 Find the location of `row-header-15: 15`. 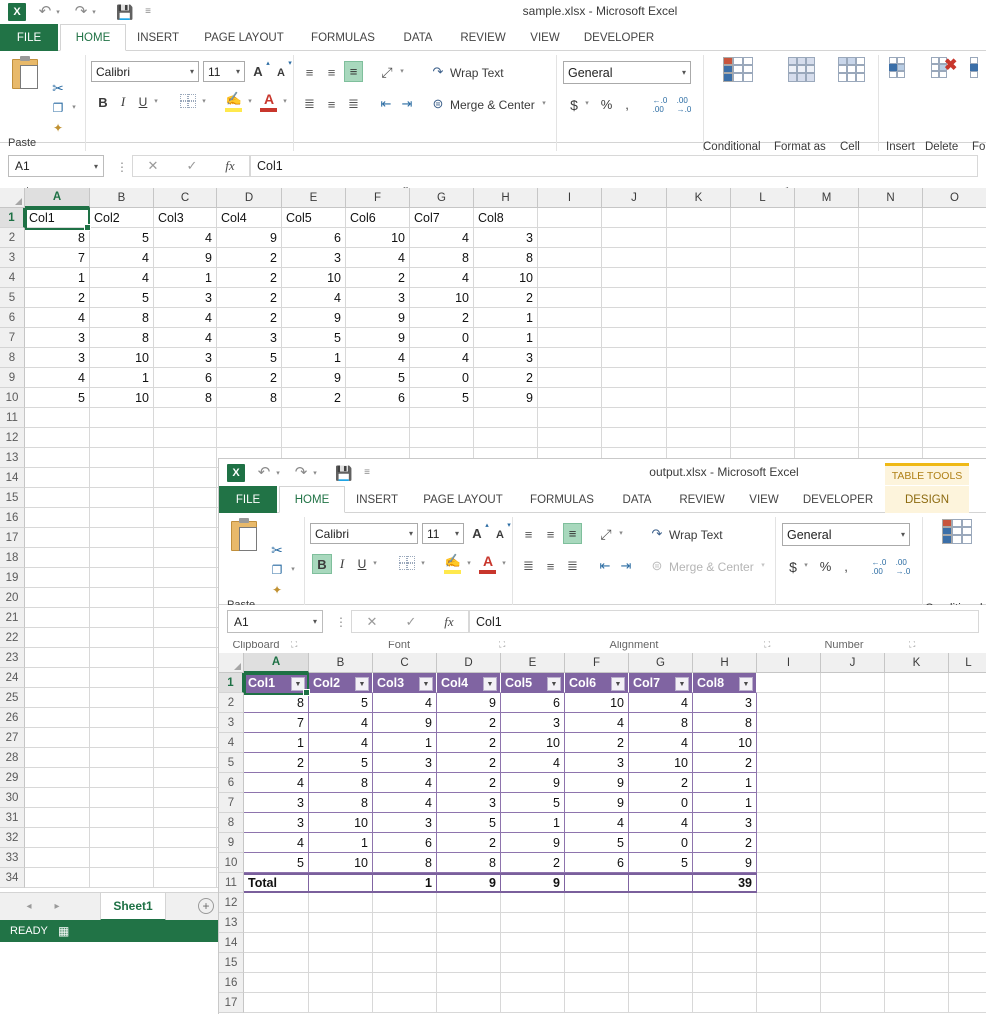

row-header-15: 15 is located at coordinates (12, 498).